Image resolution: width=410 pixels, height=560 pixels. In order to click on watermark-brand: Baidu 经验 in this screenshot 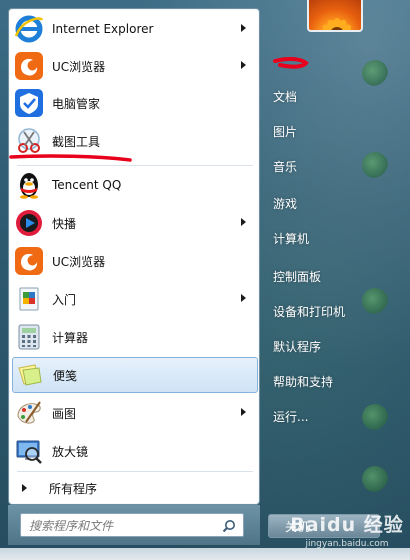, I will do `click(347, 525)`.